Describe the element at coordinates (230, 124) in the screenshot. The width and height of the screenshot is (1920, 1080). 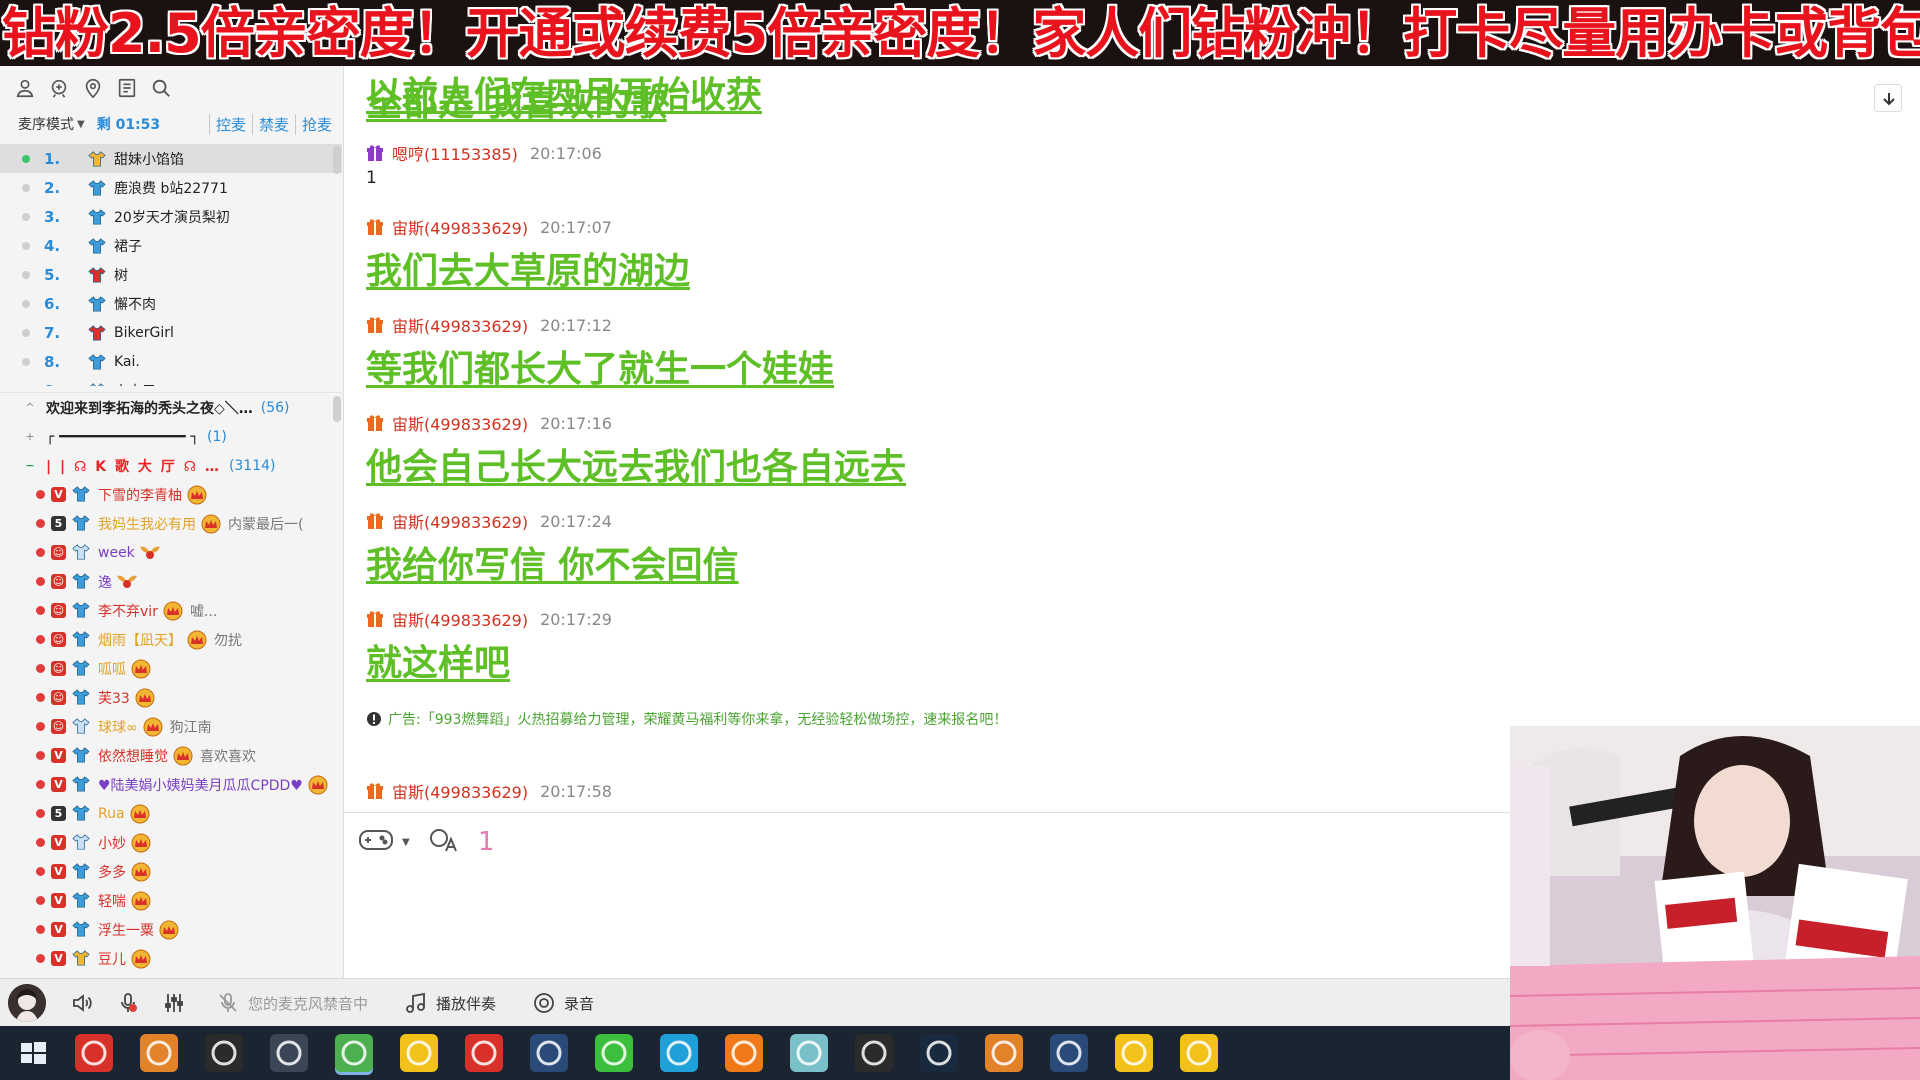
I see `control-mic-link: 控麦` at that location.